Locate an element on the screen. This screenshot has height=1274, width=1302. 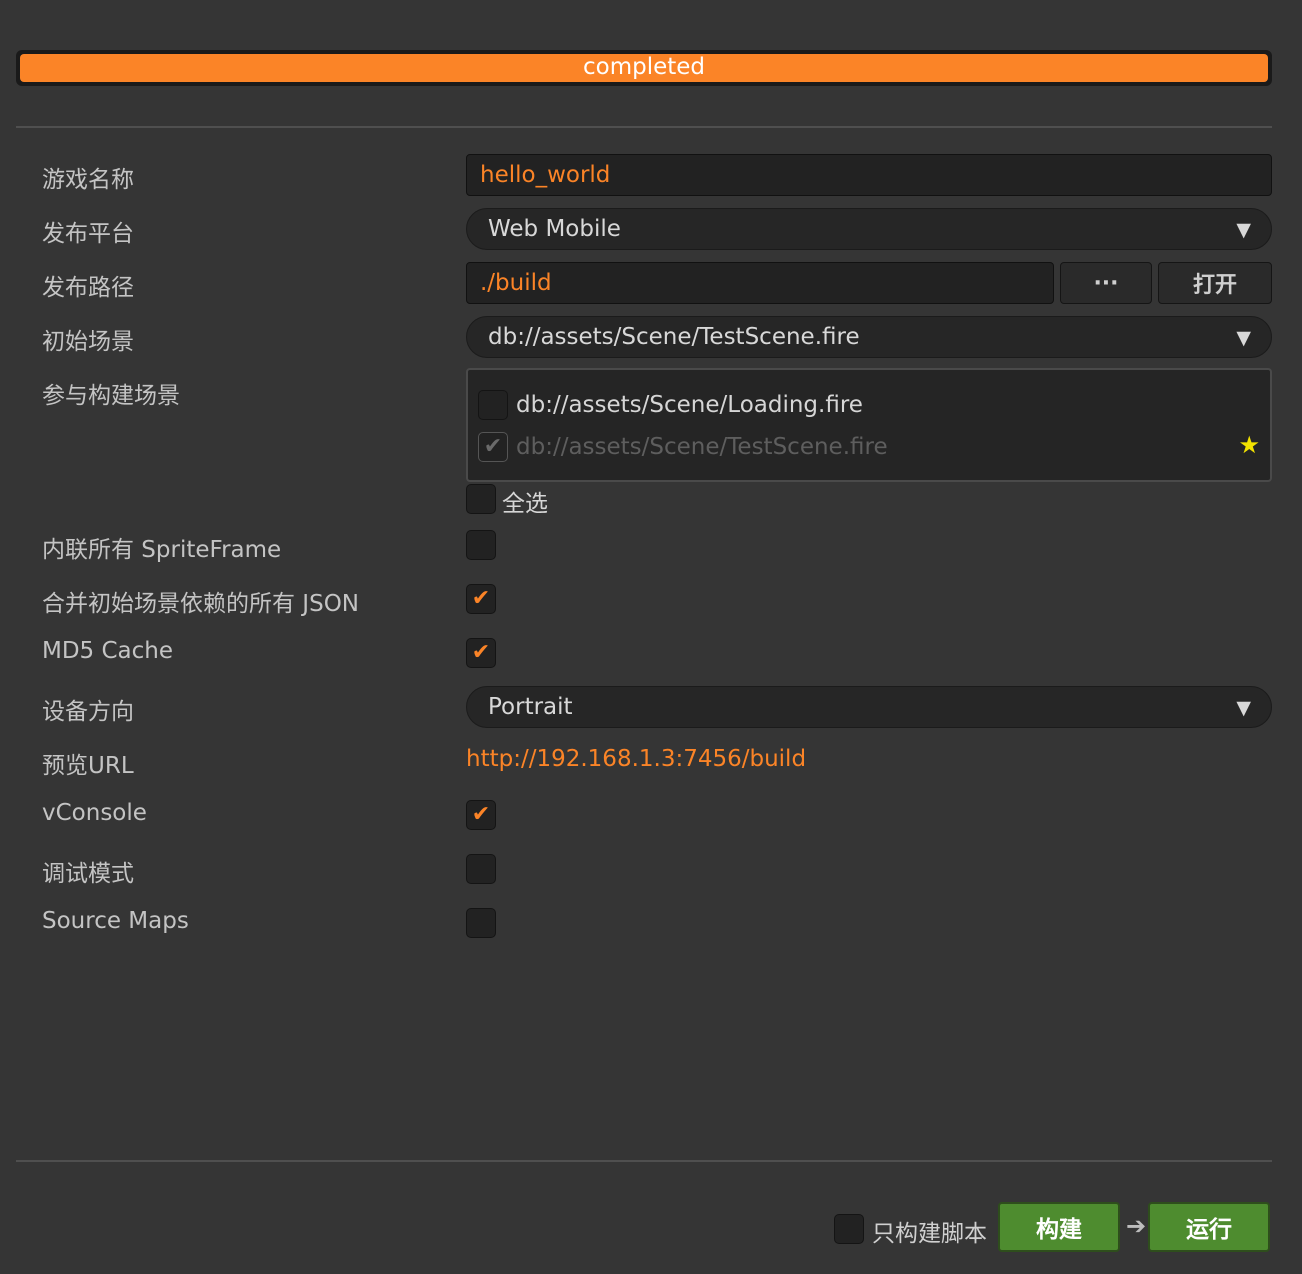
scene-checkbox-testscene: ✔ is located at coordinates (493, 447).